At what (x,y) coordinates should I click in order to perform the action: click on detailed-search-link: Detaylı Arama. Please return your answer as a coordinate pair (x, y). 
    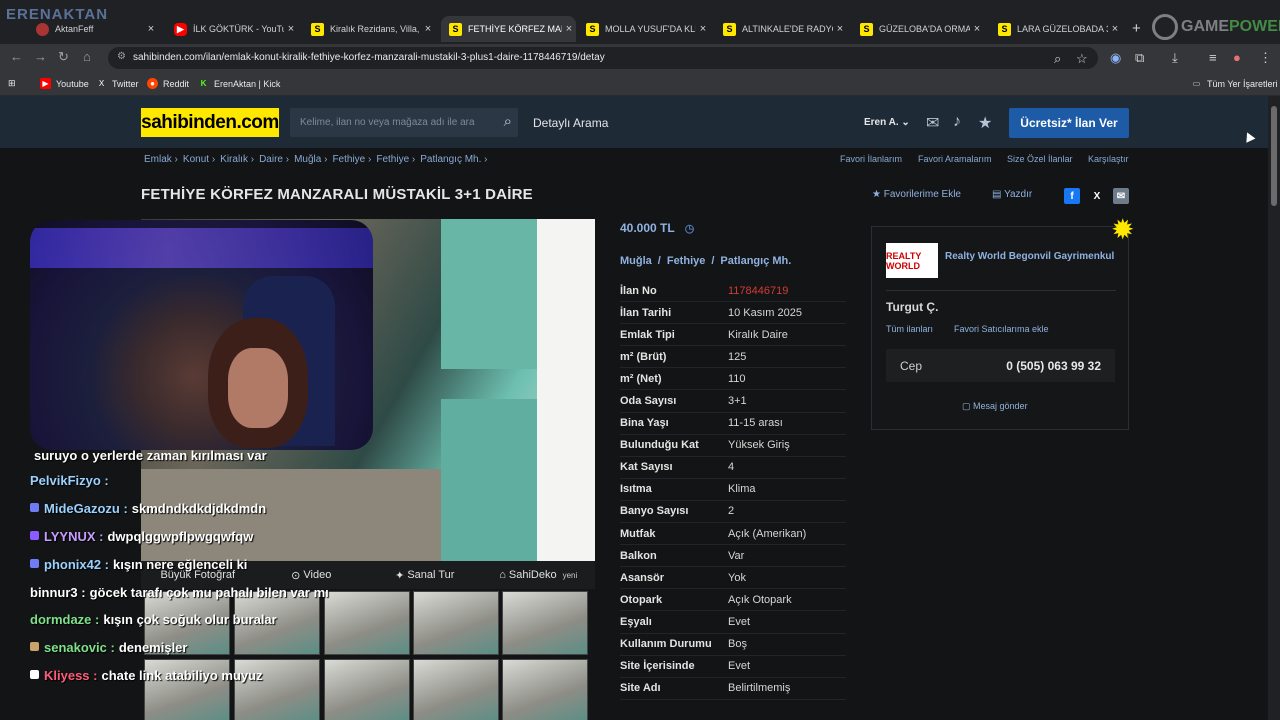
    Looking at the image, I should click on (570, 123).